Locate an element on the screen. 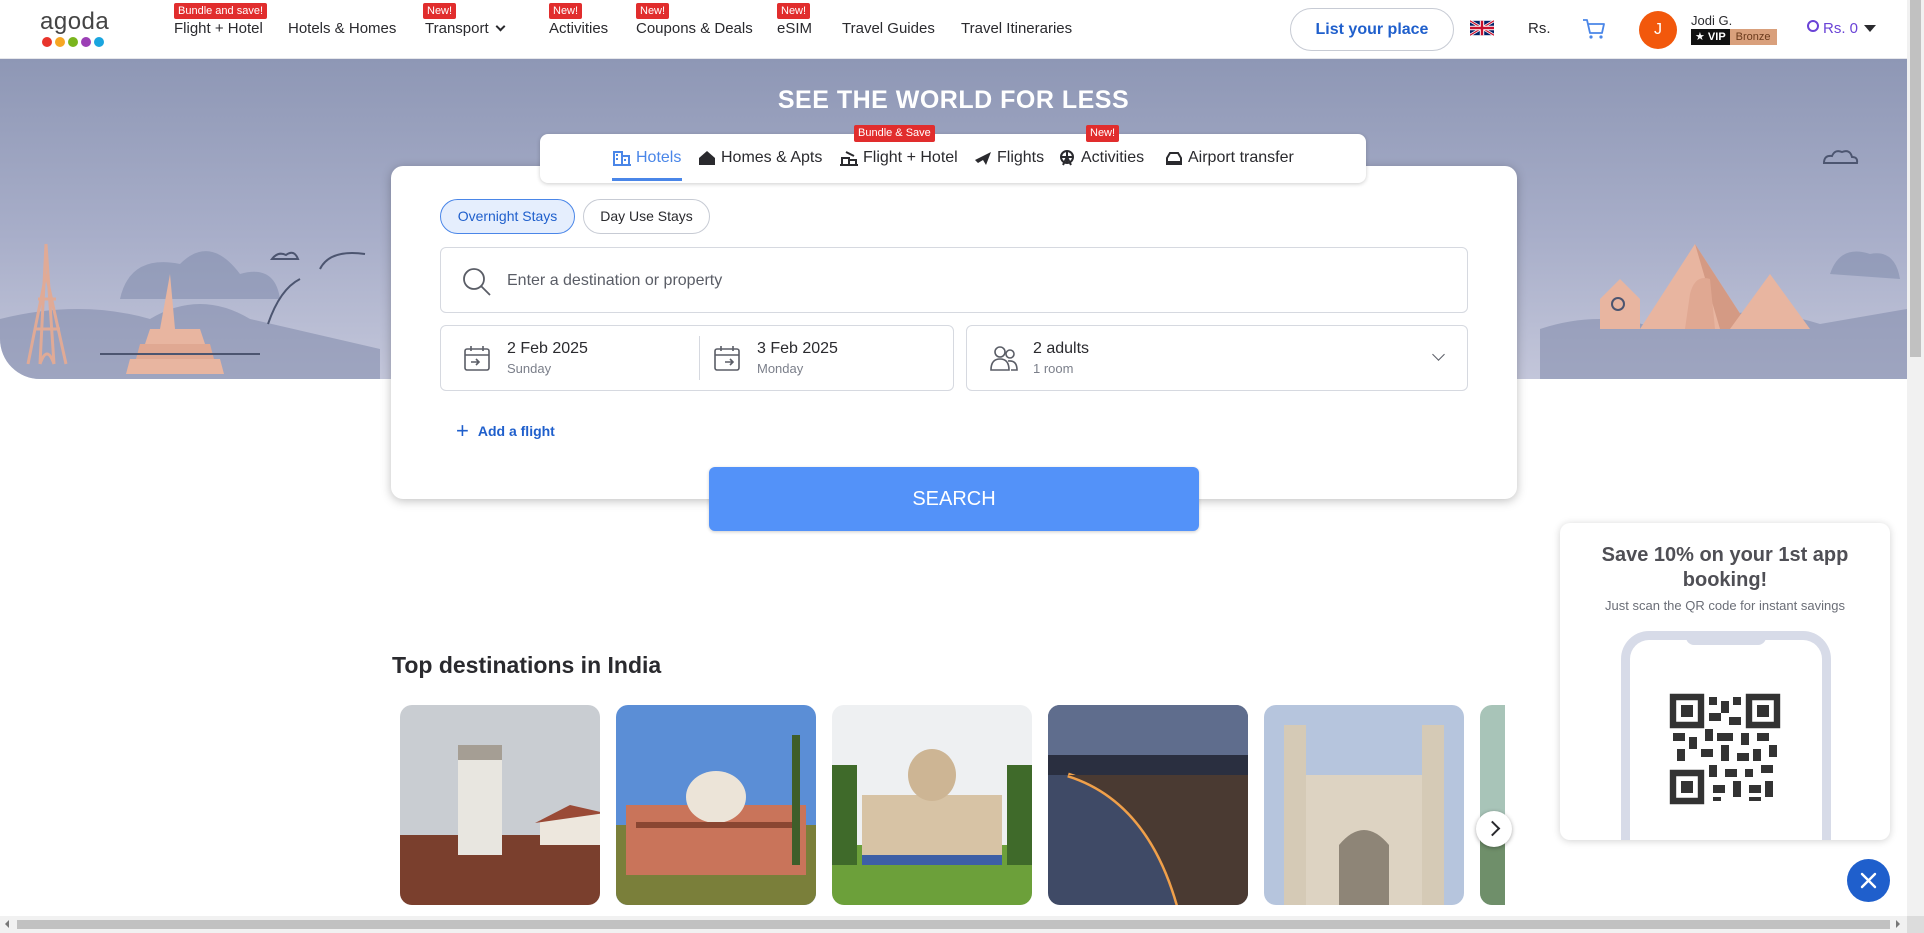  nav-transport: Transport is located at coordinates (465, 28).